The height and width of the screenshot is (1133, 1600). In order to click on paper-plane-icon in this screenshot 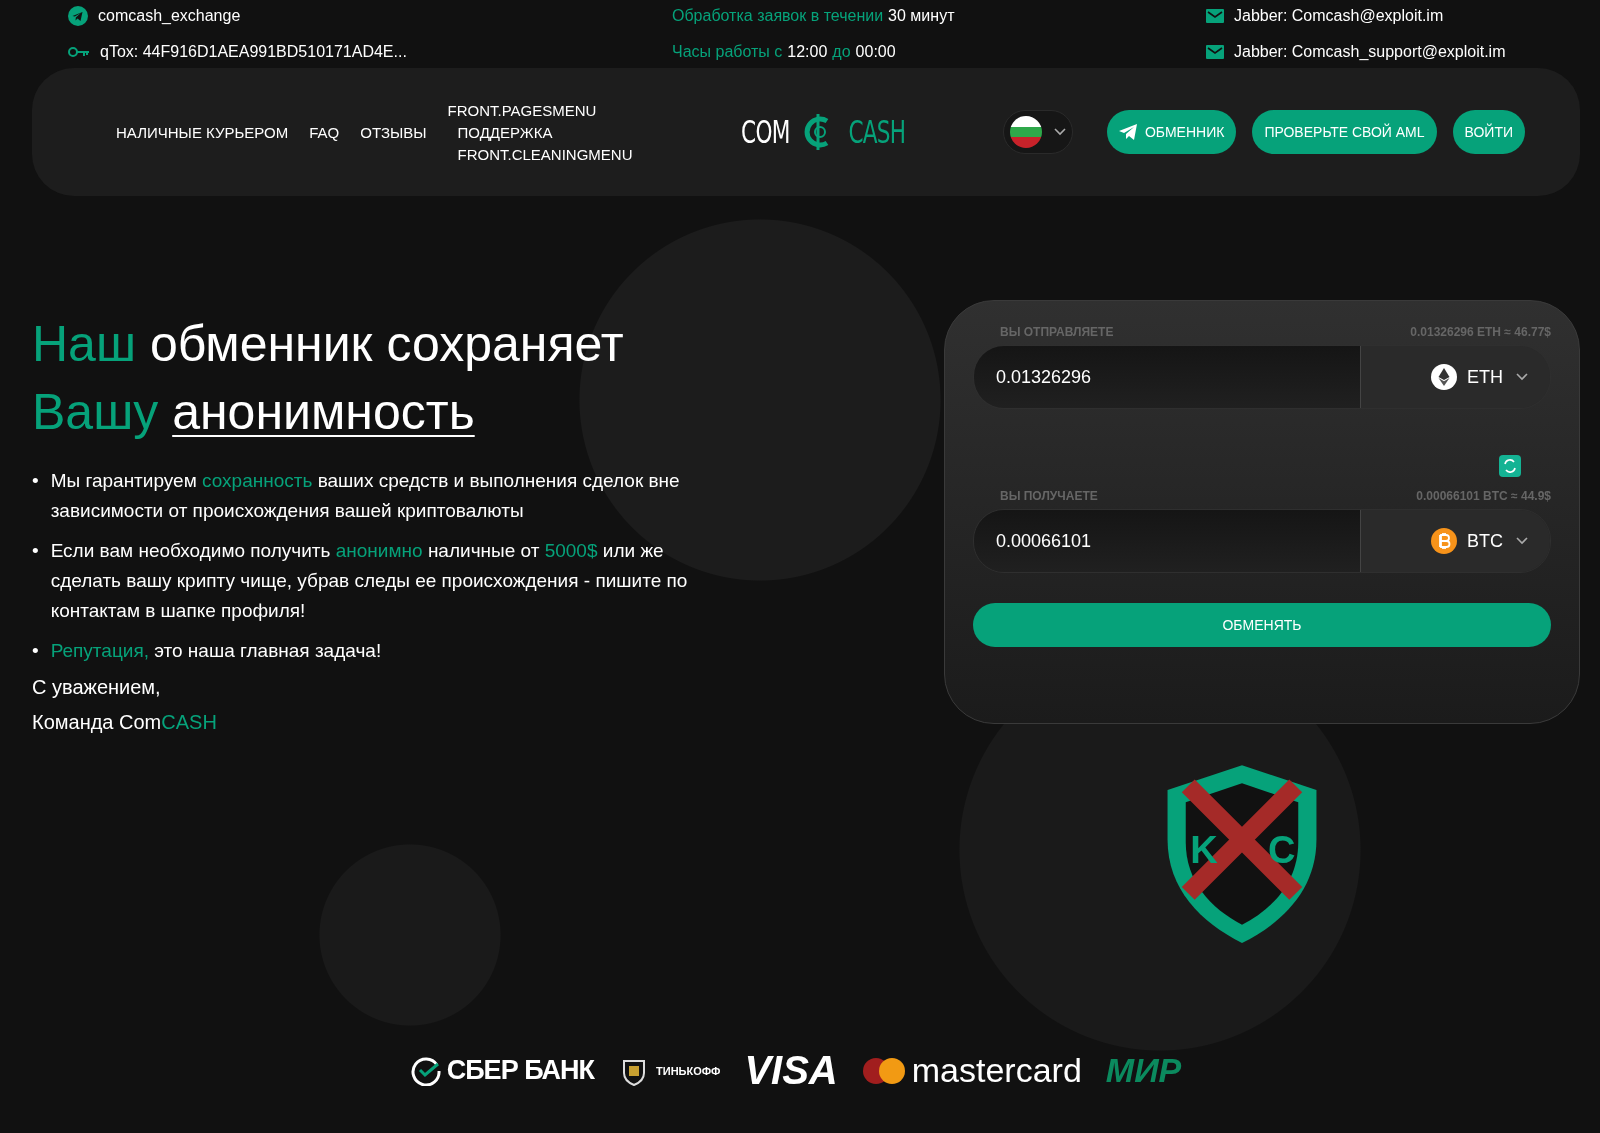, I will do `click(1127, 132)`.